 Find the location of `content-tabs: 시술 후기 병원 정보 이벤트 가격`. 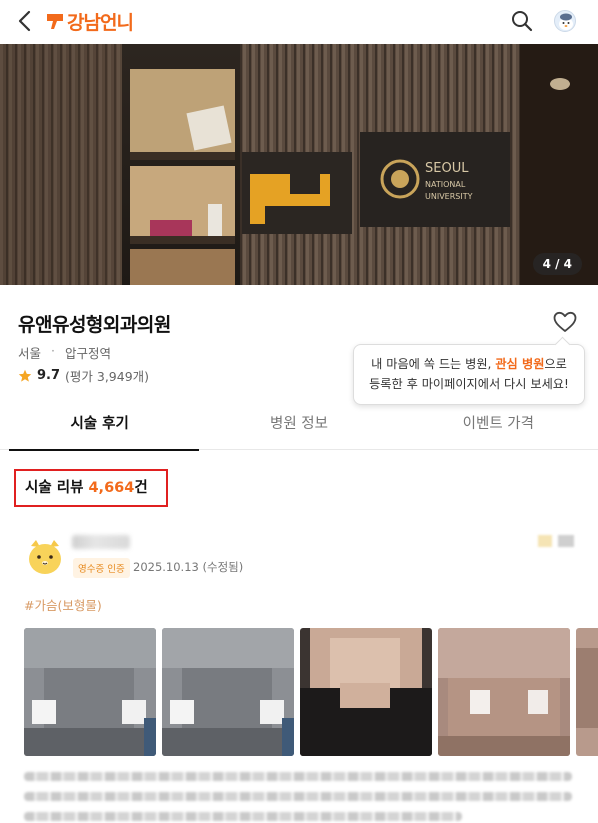

content-tabs: 시술 후기 병원 정보 이벤트 가격 is located at coordinates (299, 427).